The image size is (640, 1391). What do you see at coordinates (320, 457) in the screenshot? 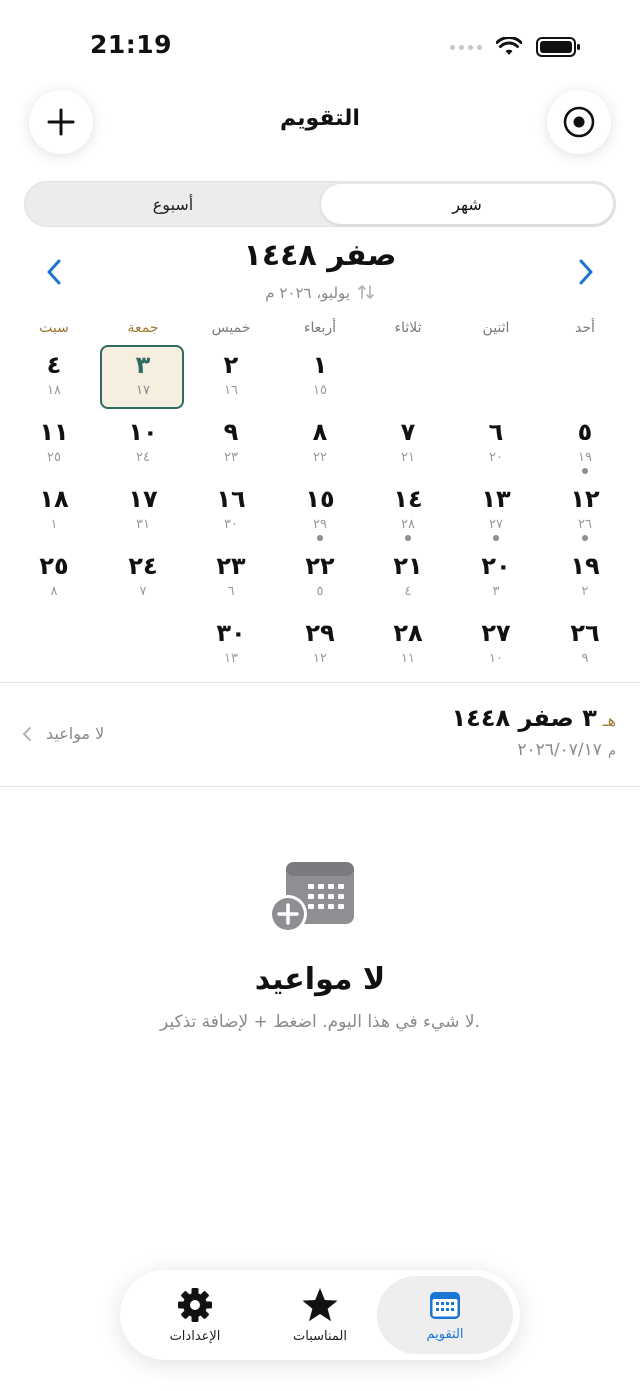
I see `gregorian-day-number: ٢٢` at bounding box center [320, 457].